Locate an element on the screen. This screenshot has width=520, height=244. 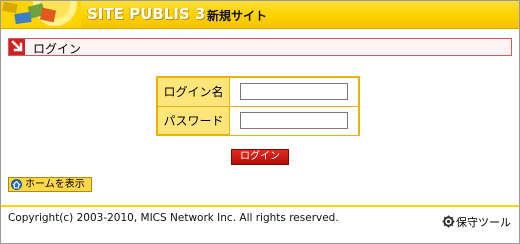
password-row: パスワード is located at coordinates (258, 121).